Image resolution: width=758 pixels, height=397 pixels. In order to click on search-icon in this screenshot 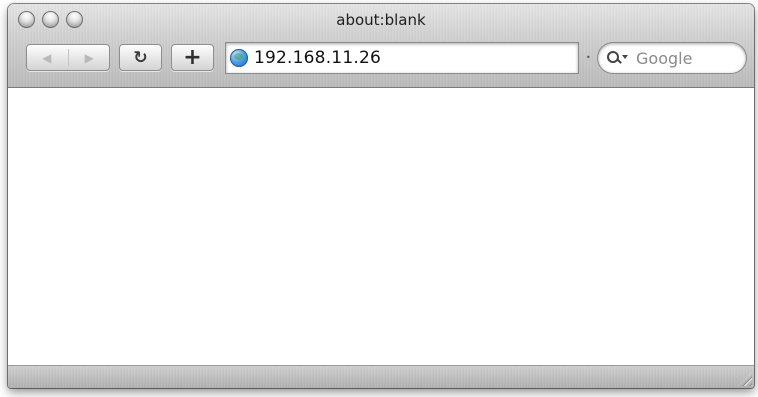, I will do `click(618, 58)`.